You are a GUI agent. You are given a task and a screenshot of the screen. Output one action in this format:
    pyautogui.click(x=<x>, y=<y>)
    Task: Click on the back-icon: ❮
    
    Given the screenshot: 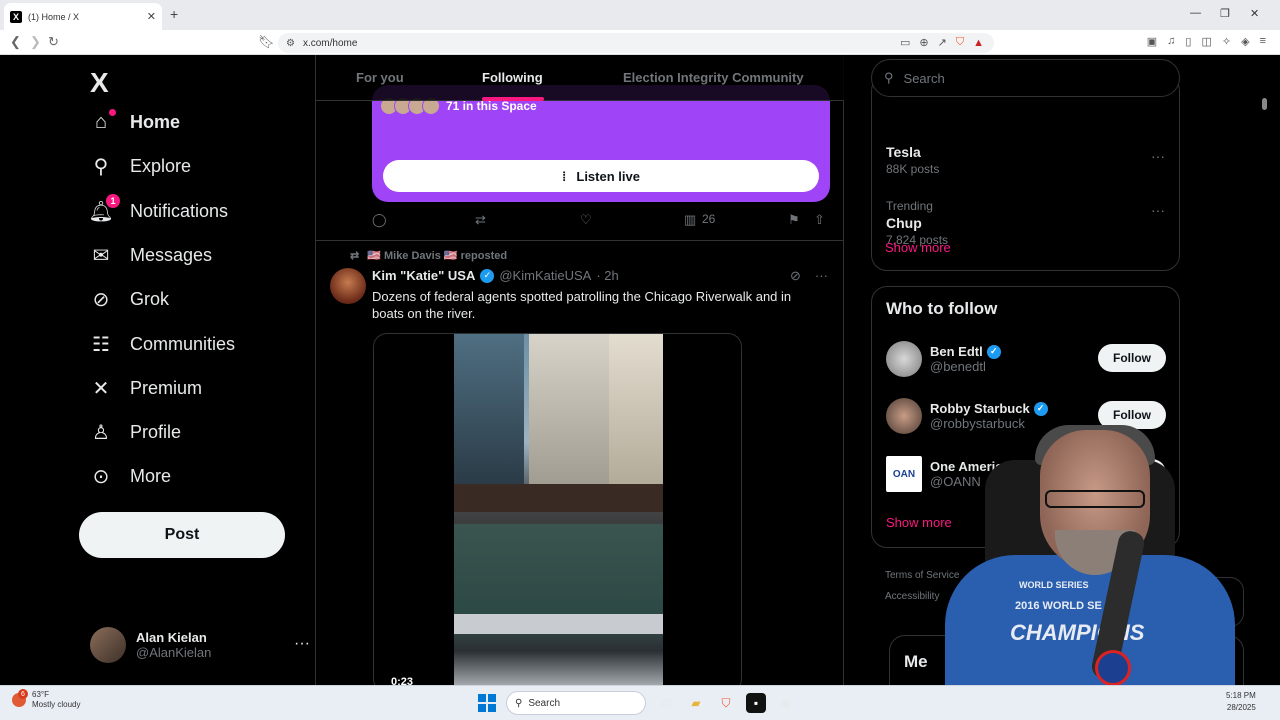 What is the action you would take?
    pyautogui.click(x=15, y=42)
    